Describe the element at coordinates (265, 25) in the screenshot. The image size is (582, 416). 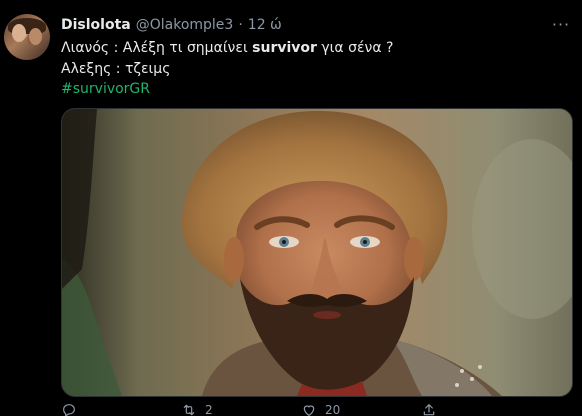
I see `tweet-timestamp: 12 ώ` at that location.